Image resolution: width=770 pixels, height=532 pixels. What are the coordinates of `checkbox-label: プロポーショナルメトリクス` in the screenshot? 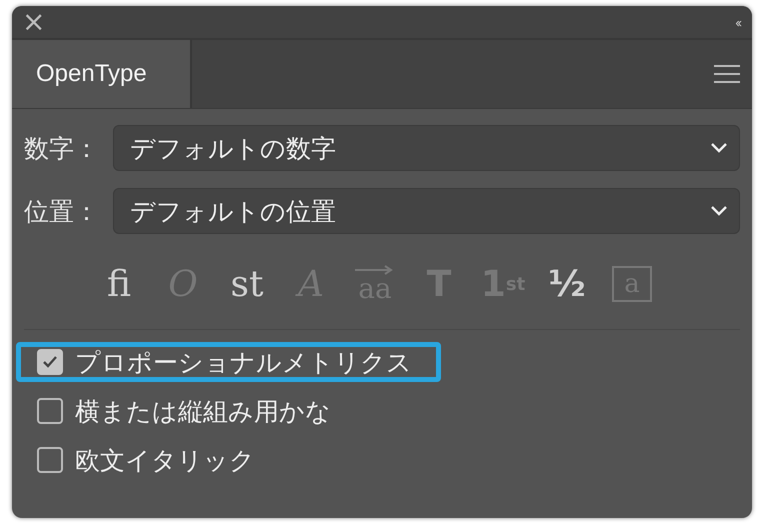 It's located at (243, 362).